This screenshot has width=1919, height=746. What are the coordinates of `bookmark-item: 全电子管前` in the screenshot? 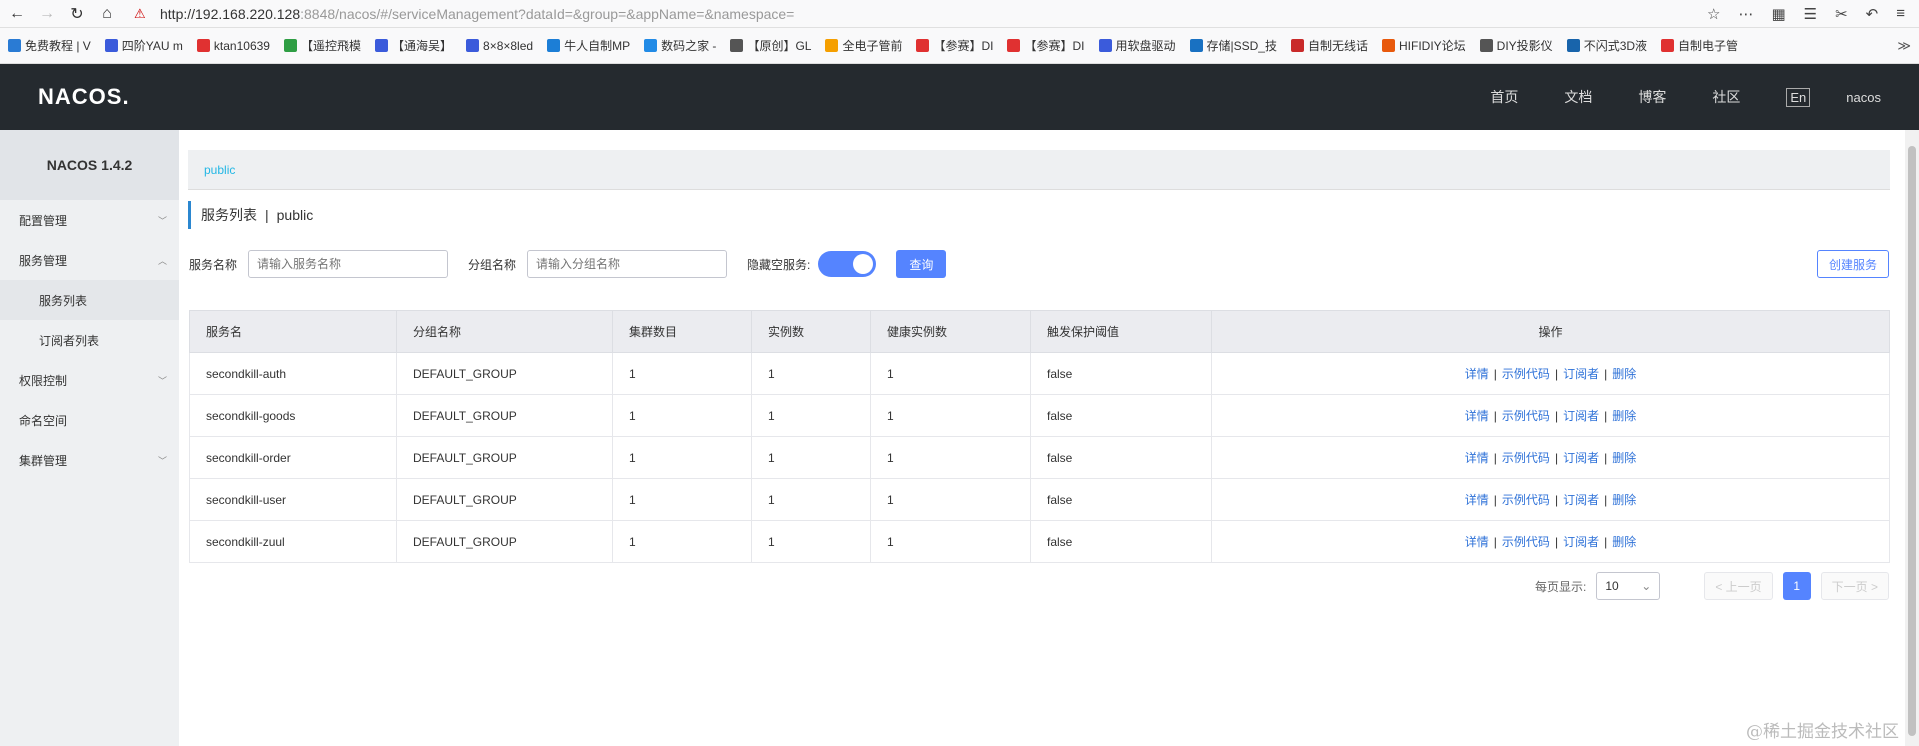 It's located at (863, 45).